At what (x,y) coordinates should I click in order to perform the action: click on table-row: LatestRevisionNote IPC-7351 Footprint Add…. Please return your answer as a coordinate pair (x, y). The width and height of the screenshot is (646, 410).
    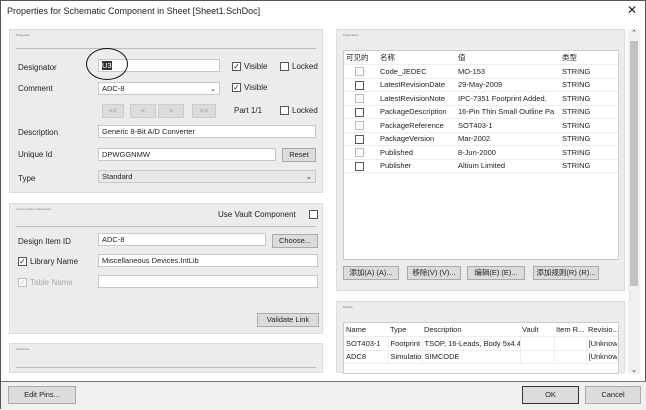
    Looking at the image, I should click on (481, 98).